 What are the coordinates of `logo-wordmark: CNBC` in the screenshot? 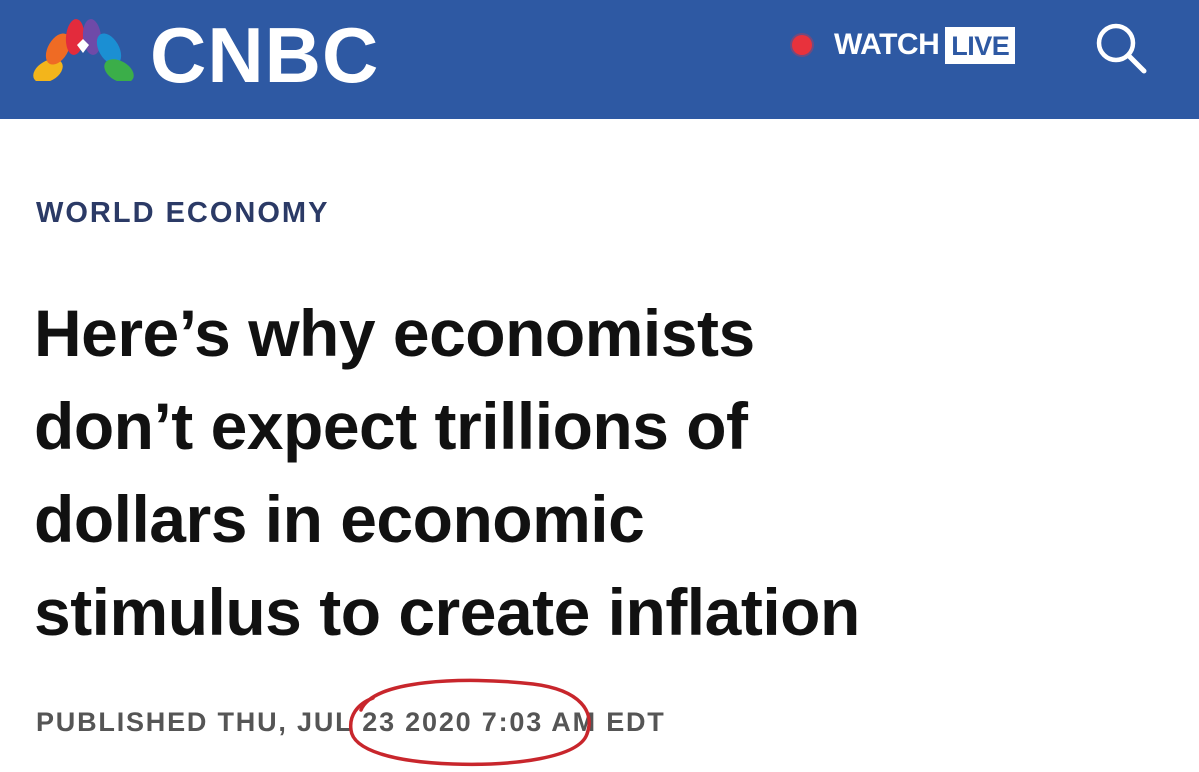 It's located at (265, 55).